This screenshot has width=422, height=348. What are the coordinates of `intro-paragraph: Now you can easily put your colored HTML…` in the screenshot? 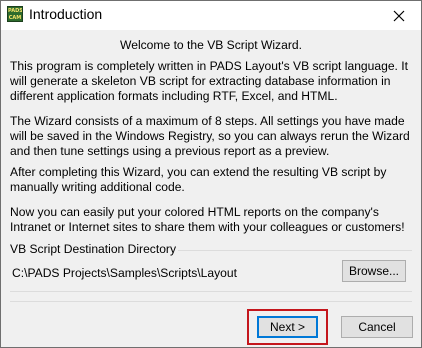 It's located at (207, 219).